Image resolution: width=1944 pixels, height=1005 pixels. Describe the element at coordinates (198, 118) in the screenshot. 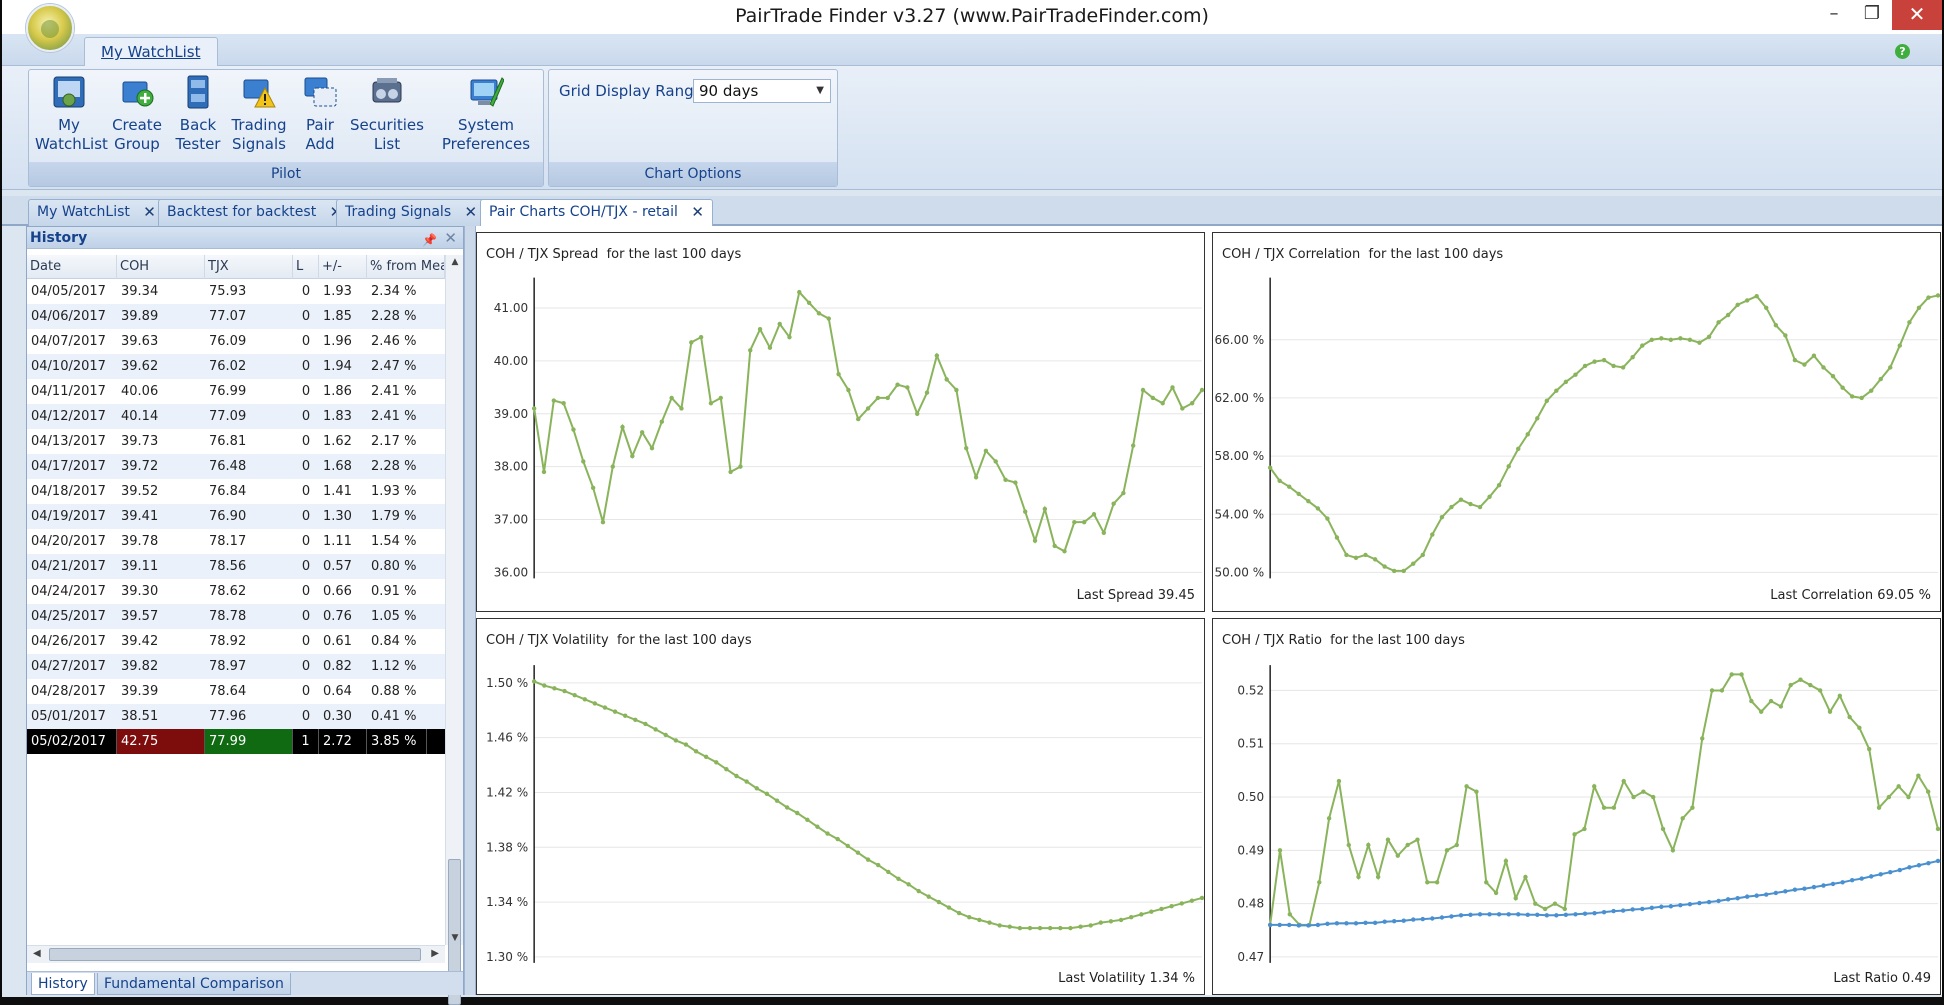

I see `back-tester-button: Back Tester` at that location.